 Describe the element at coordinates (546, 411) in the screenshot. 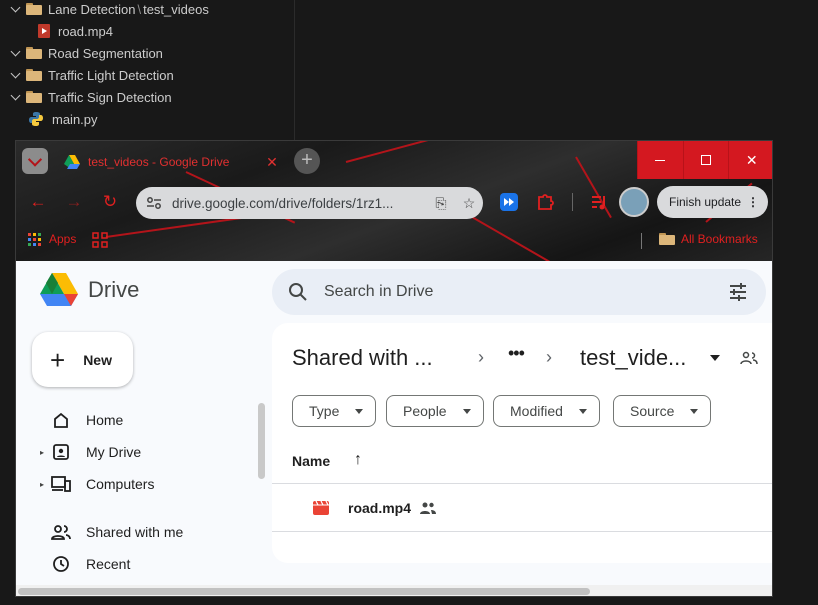

I see `filter-modified: Modified` at that location.